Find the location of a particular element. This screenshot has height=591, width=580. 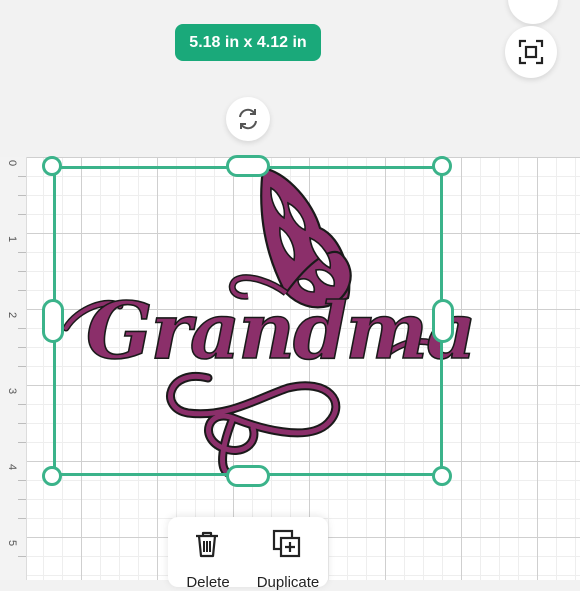

resize-handle-top-right is located at coordinates (442, 166).